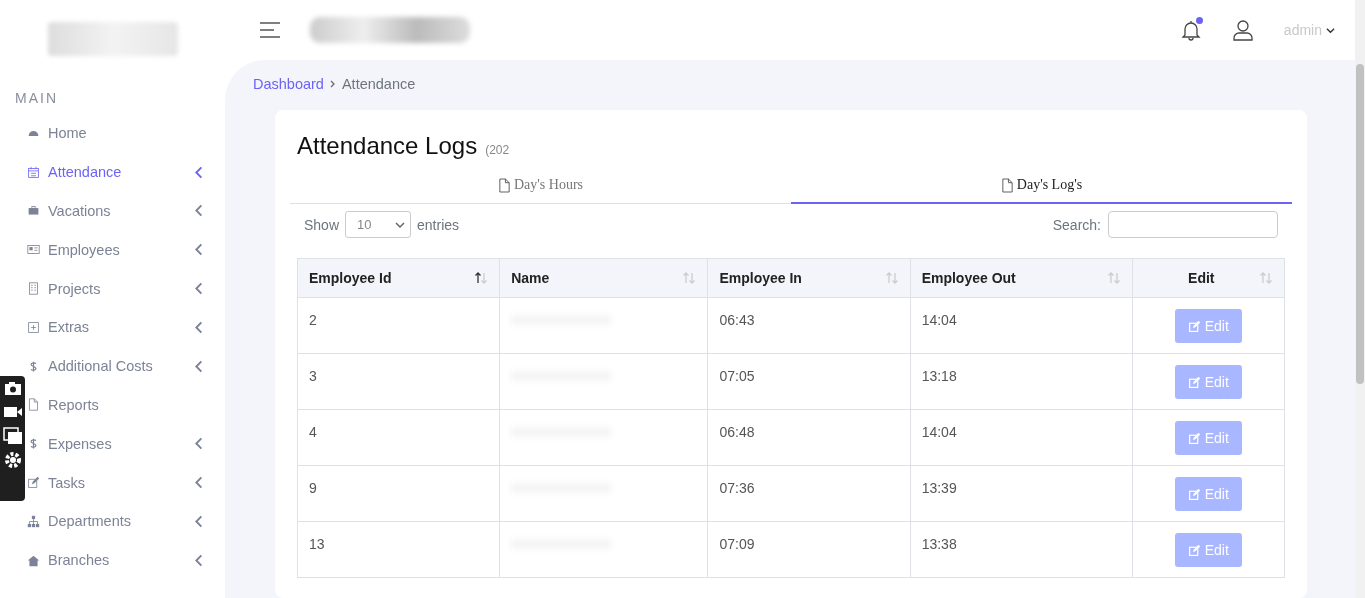 The image size is (1365, 598). Describe the element at coordinates (126, 211) in the screenshot. I see `sidebar-item: Vacations` at that location.